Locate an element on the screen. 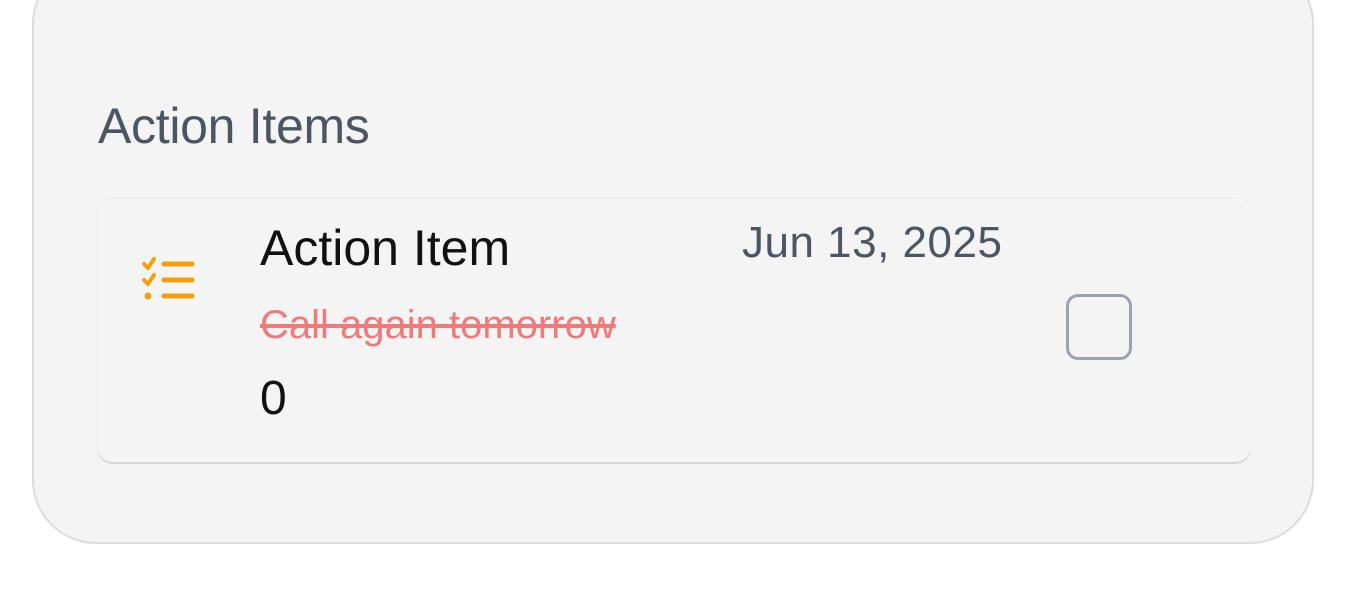 This screenshot has width=1368, height=592. section-title: Action Items is located at coordinates (234, 126).